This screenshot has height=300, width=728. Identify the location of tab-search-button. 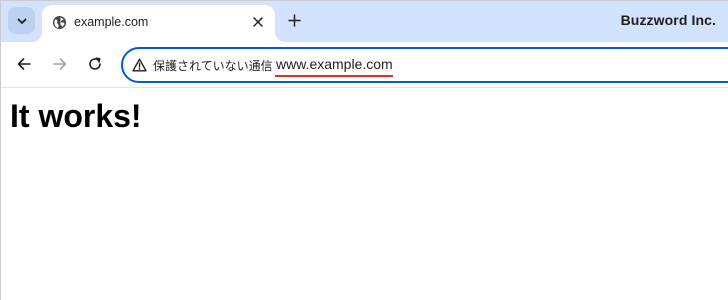
(21, 20).